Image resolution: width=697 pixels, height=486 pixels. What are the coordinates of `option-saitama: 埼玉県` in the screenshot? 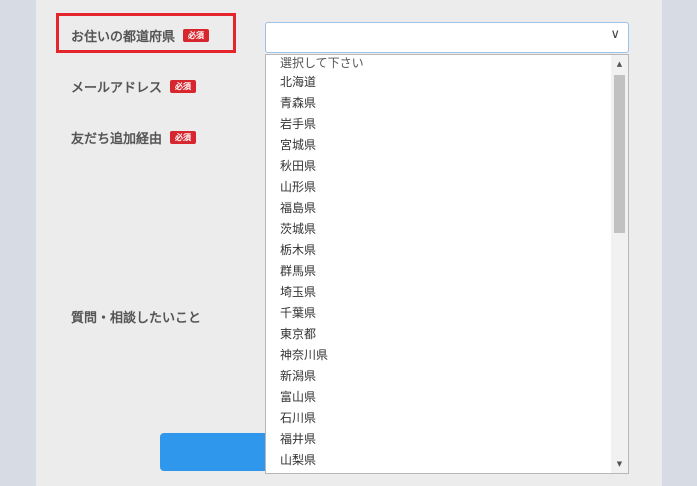 It's located at (438, 292).